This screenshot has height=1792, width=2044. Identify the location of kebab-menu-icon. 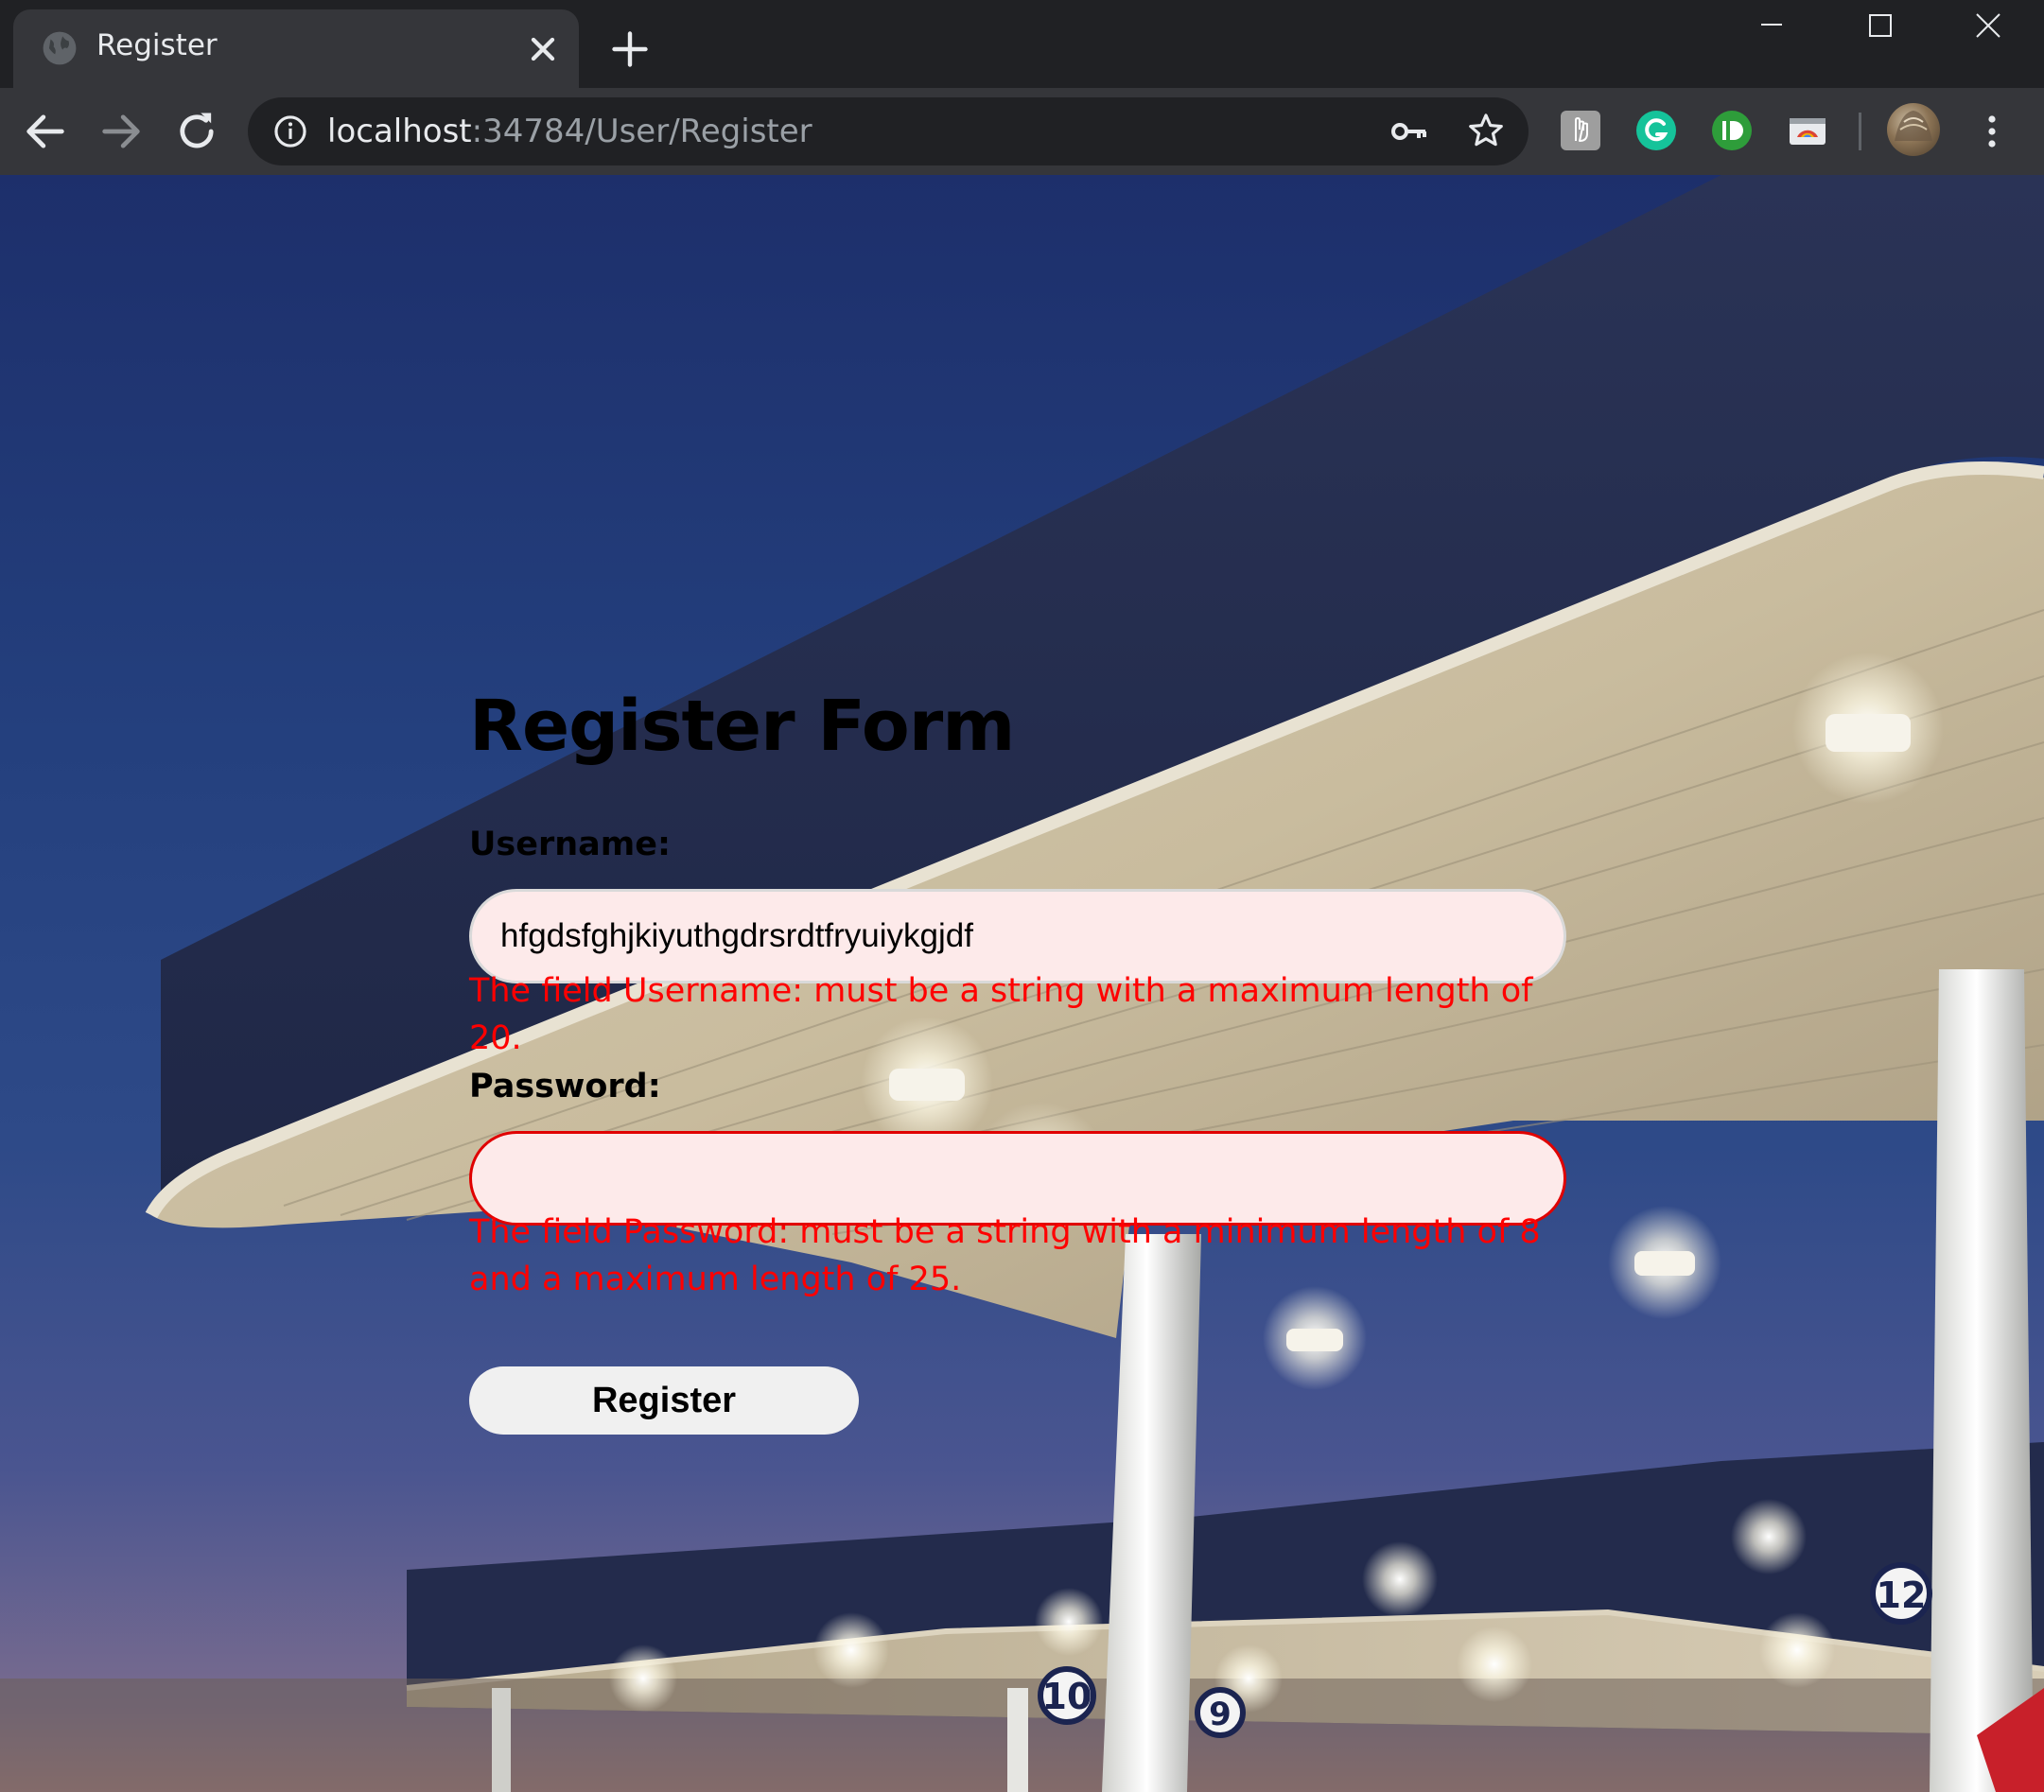
(1992, 131).